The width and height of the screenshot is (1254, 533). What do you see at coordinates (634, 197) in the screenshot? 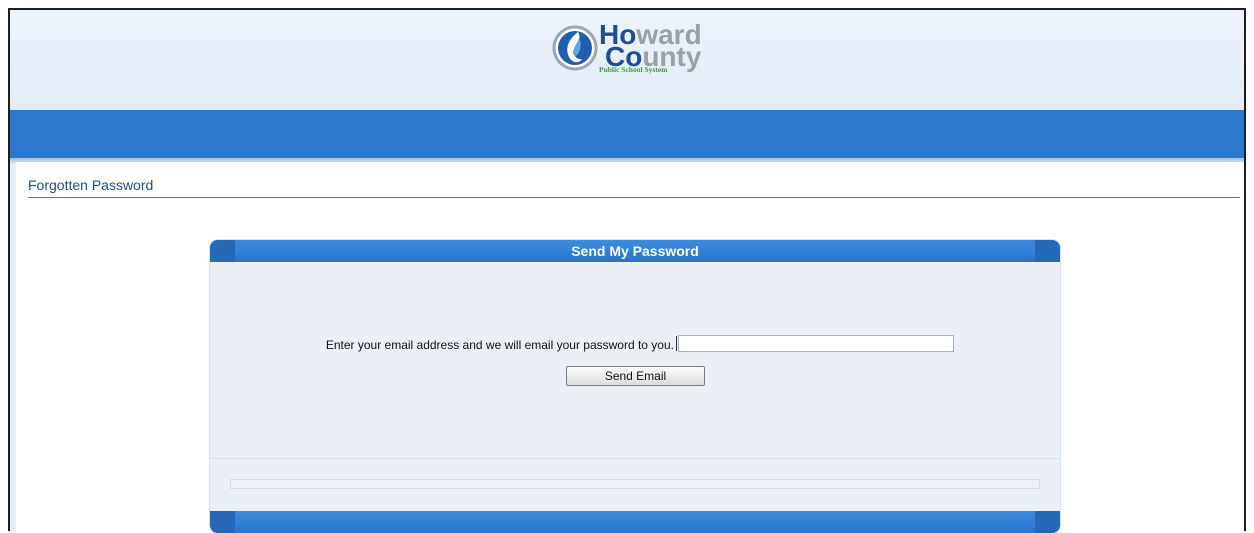
I see `title-divider` at bounding box center [634, 197].